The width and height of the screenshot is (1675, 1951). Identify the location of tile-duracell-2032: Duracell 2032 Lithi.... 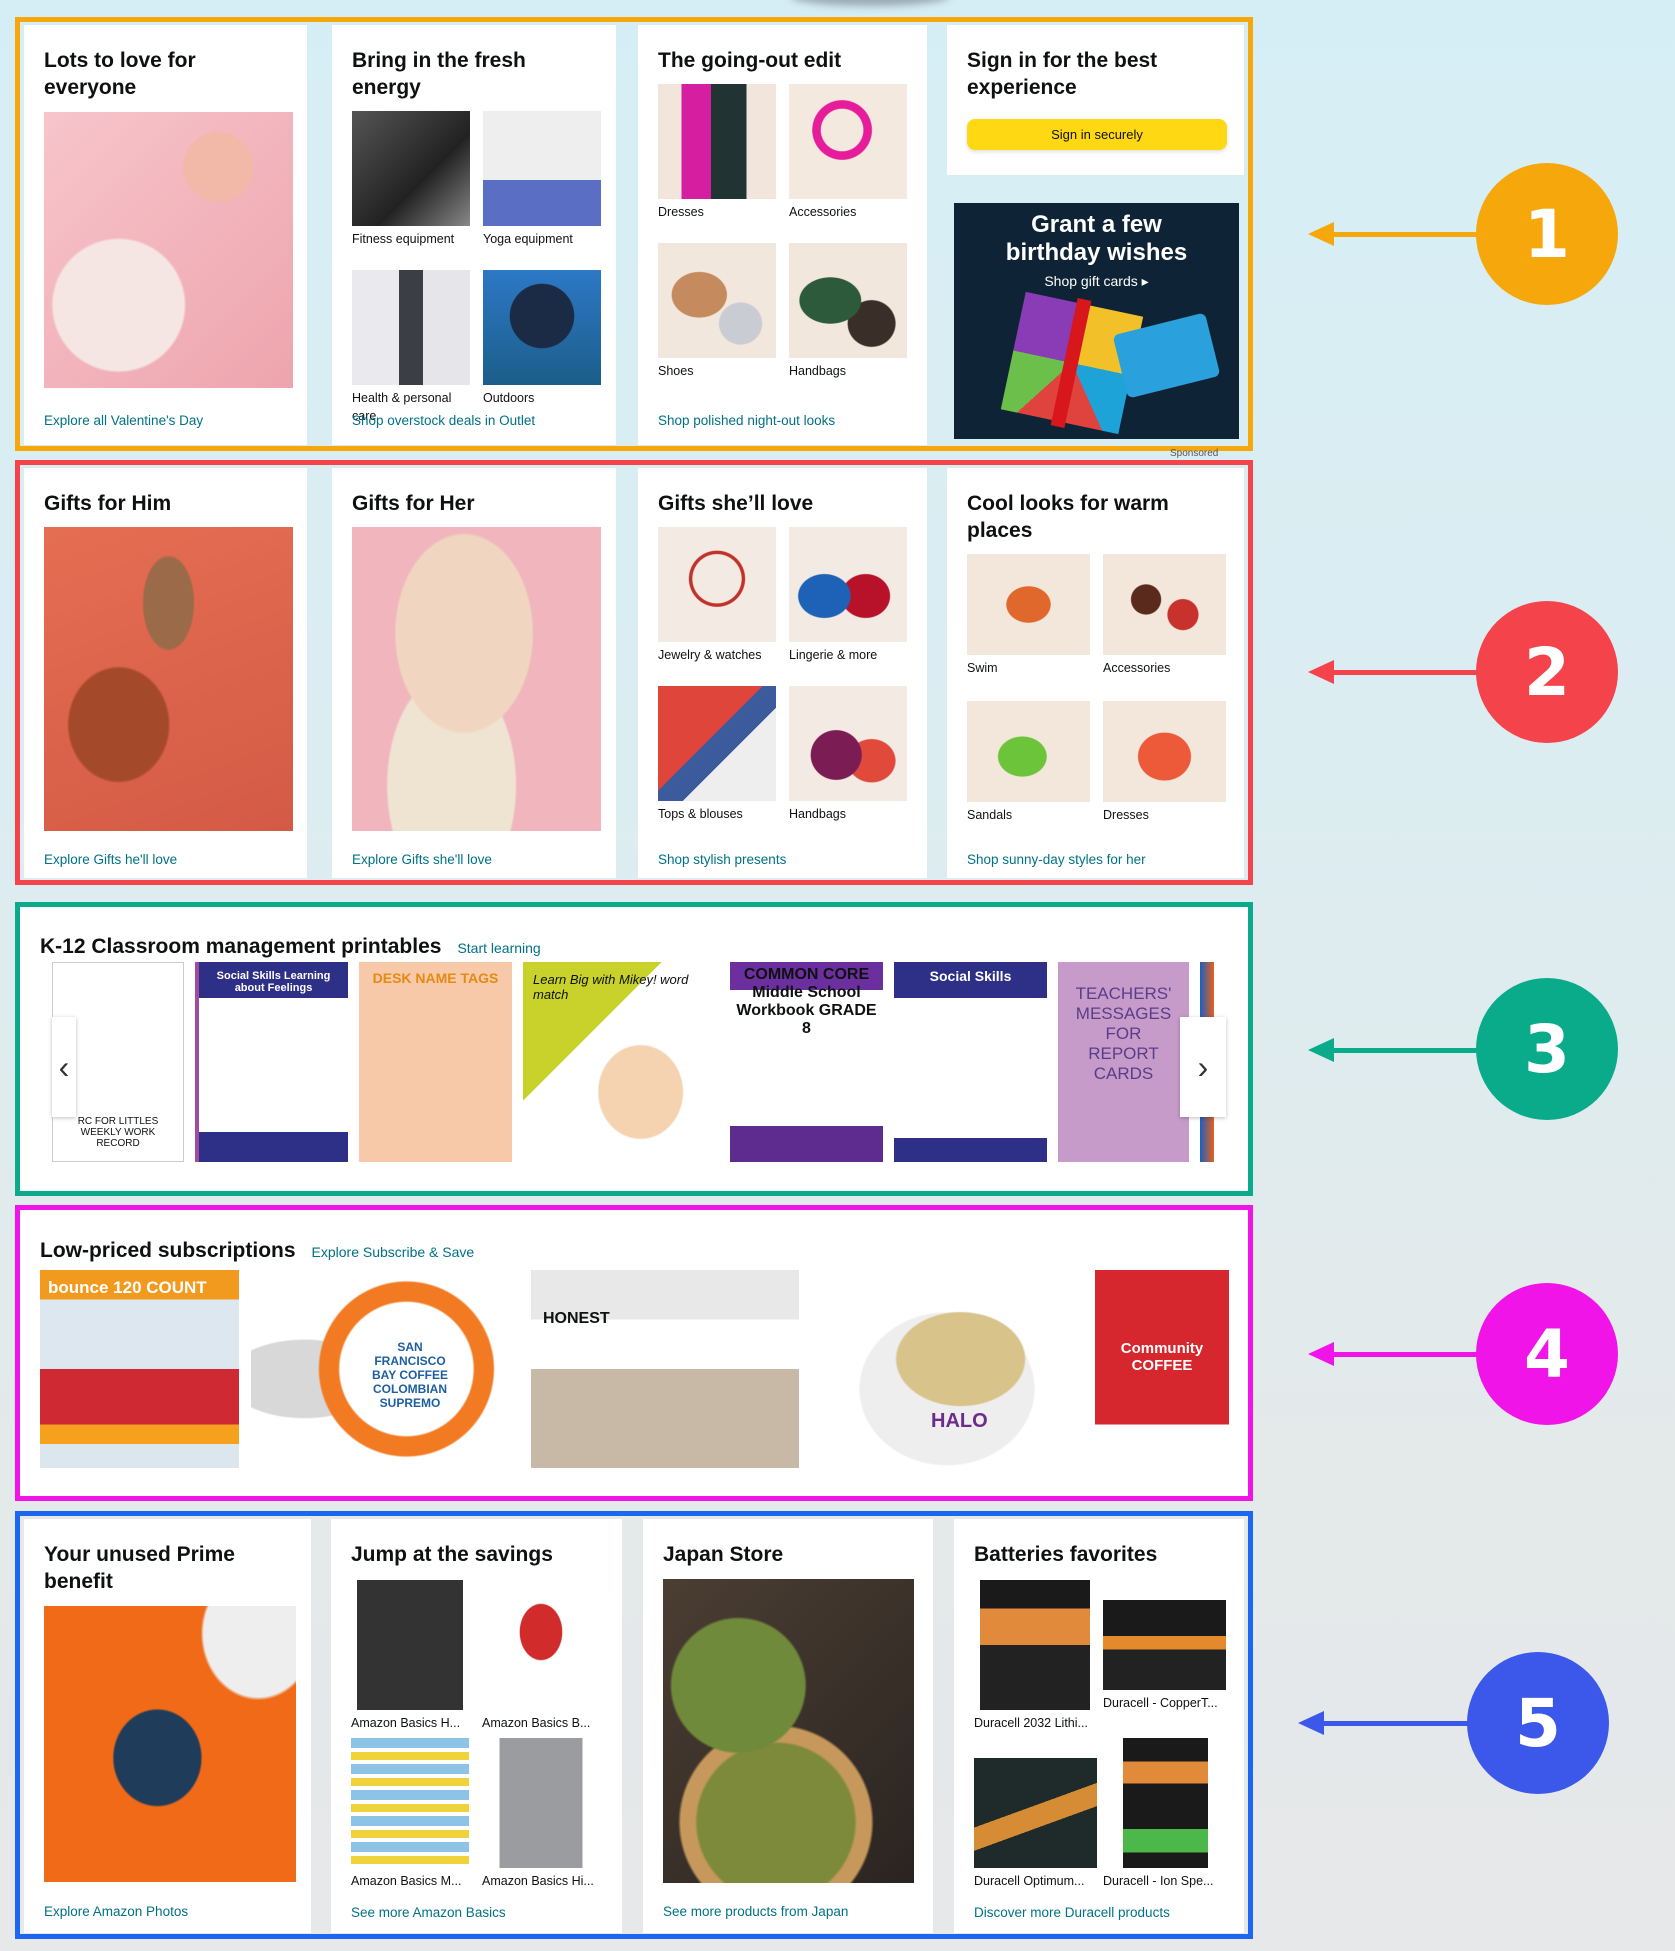
(1035, 1659).